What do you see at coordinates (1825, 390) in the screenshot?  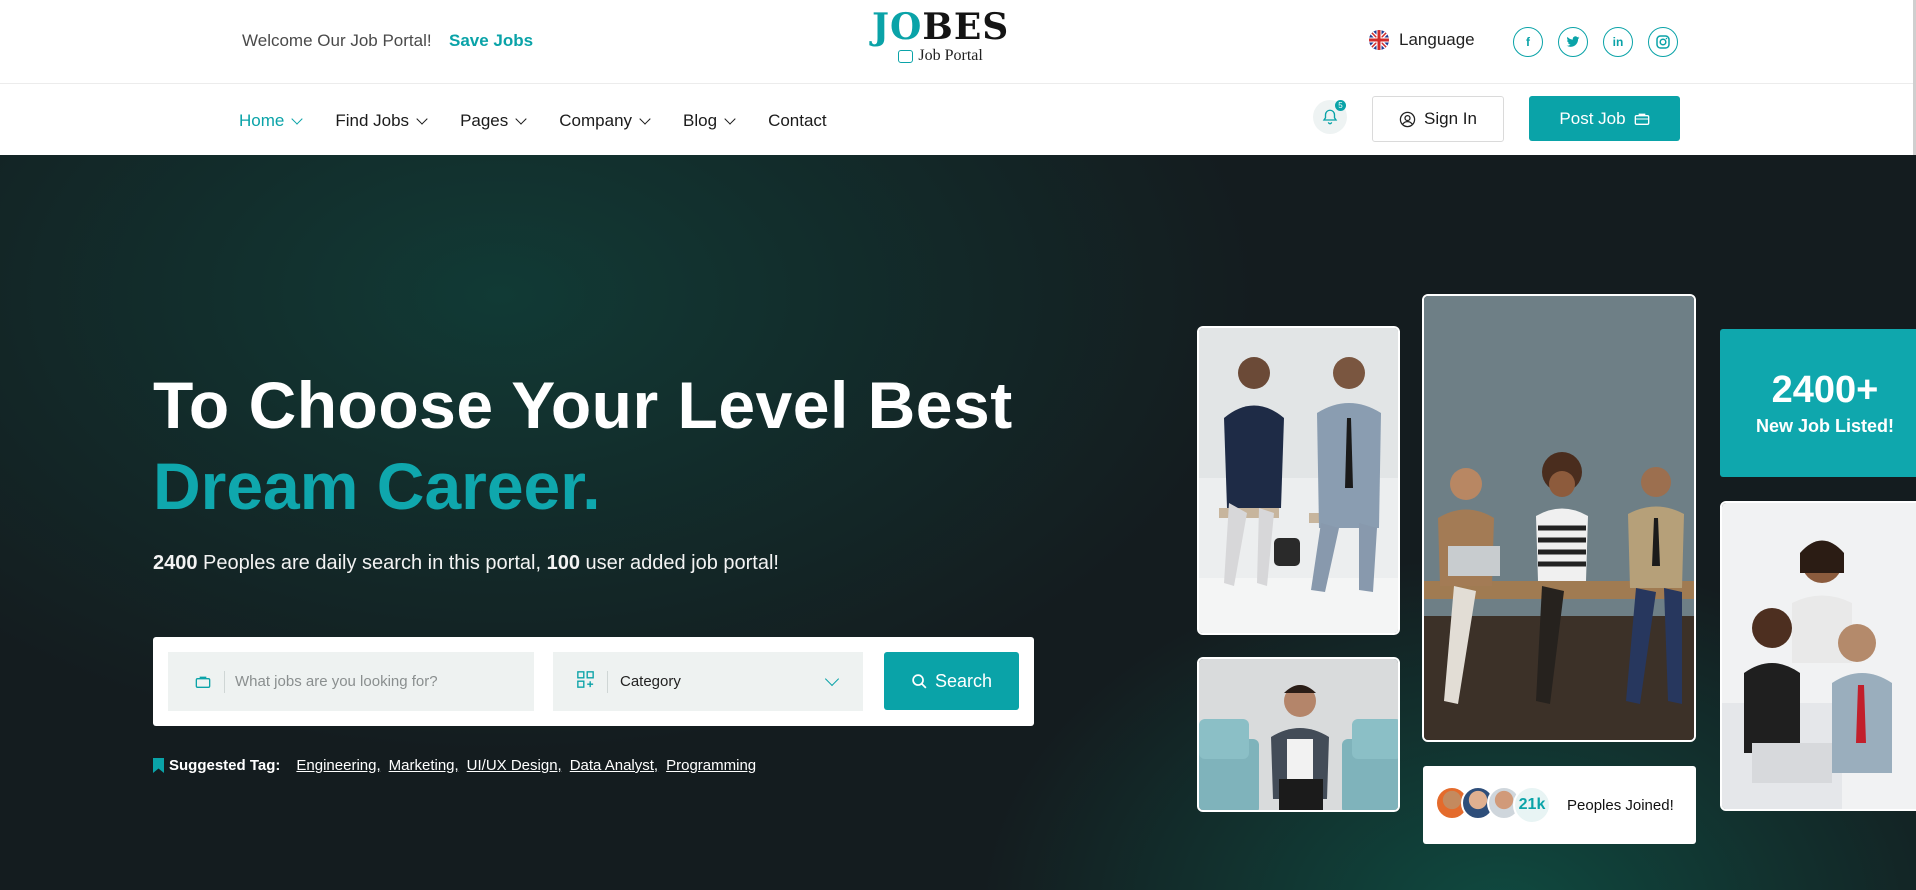 I see `new-jobs-count: 2400+` at bounding box center [1825, 390].